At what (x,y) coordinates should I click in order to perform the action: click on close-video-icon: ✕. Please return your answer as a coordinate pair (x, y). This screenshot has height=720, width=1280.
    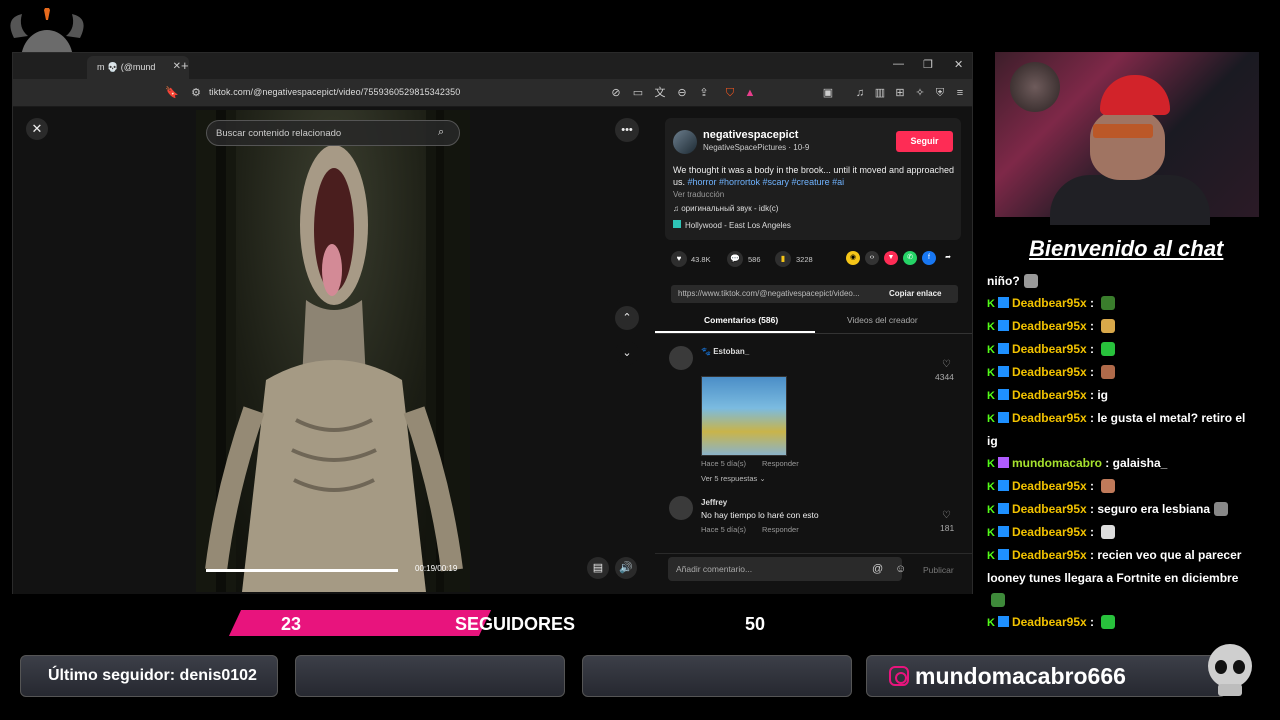
    Looking at the image, I should click on (37, 129).